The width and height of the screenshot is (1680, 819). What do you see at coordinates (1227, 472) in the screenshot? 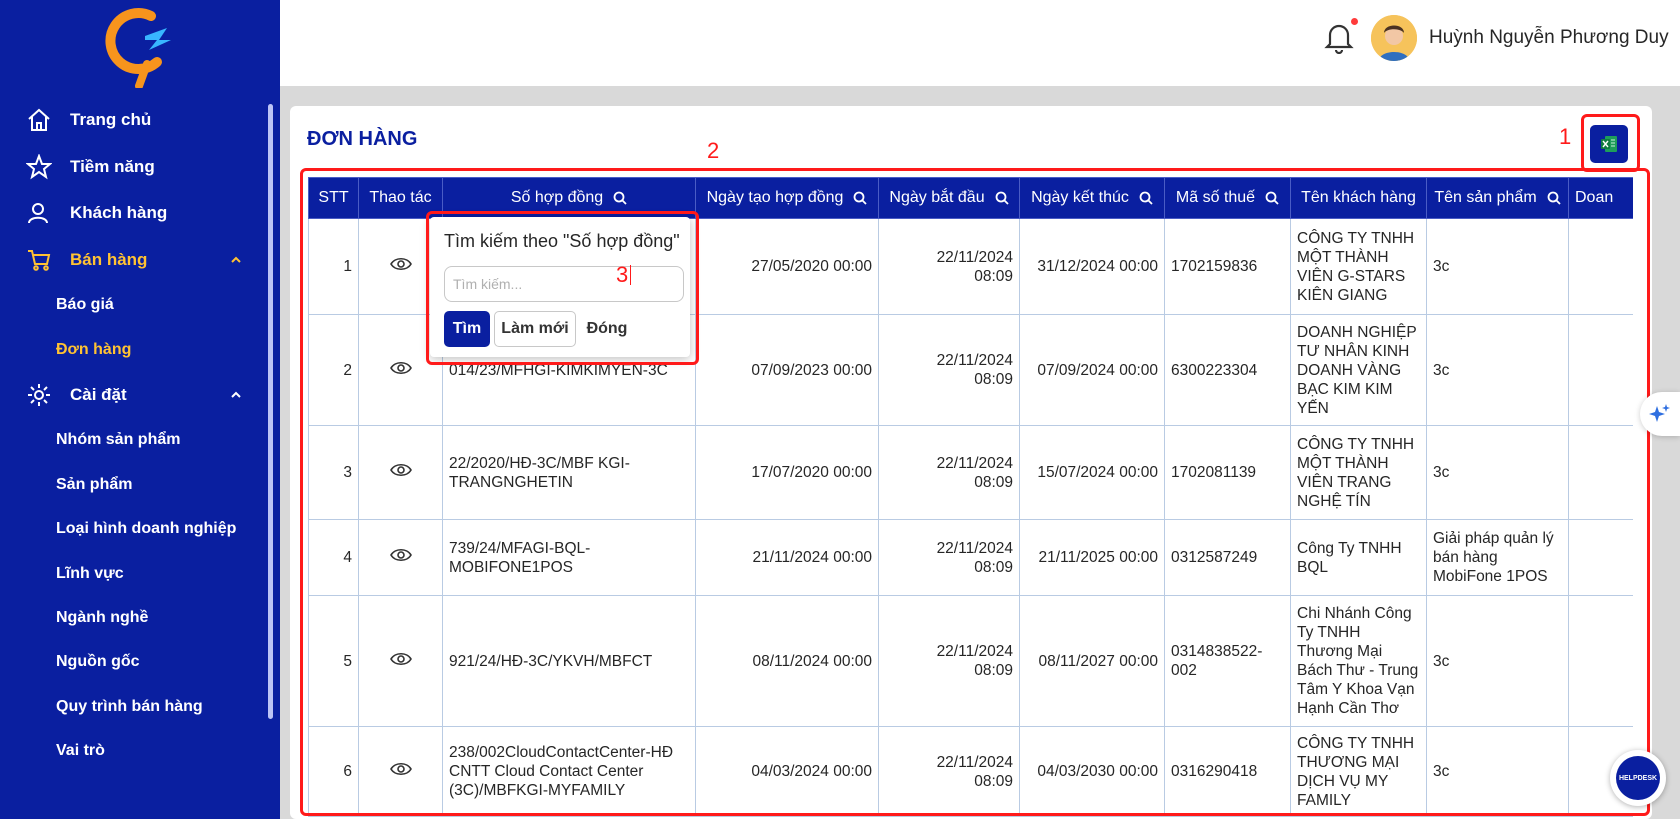
I see `cell-tax-code: 1702081139` at bounding box center [1227, 472].